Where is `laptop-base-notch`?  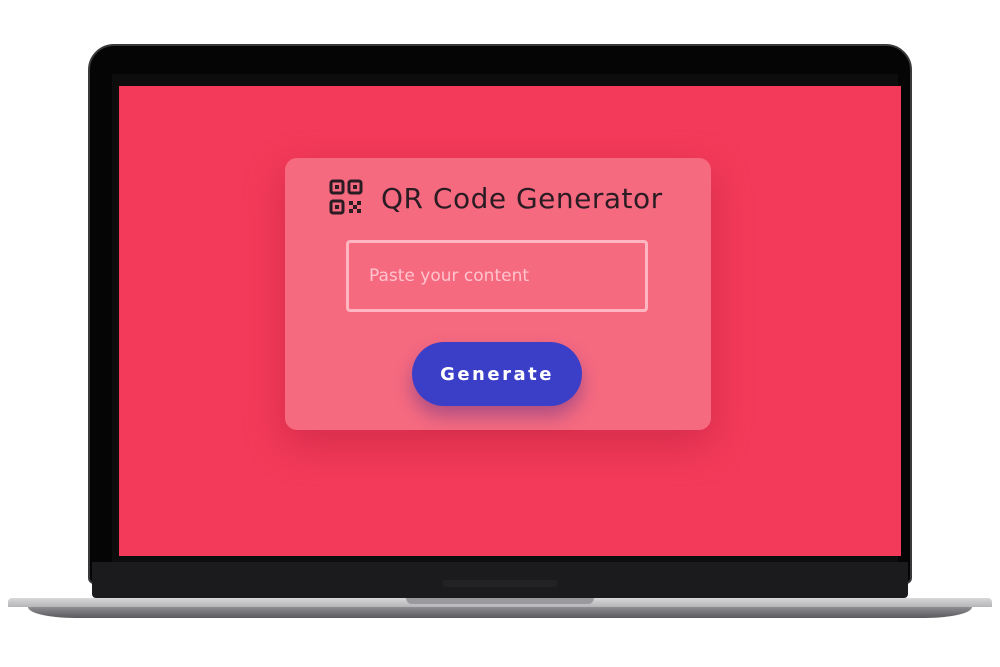 laptop-base-notch is located at coordinates (500, 601).